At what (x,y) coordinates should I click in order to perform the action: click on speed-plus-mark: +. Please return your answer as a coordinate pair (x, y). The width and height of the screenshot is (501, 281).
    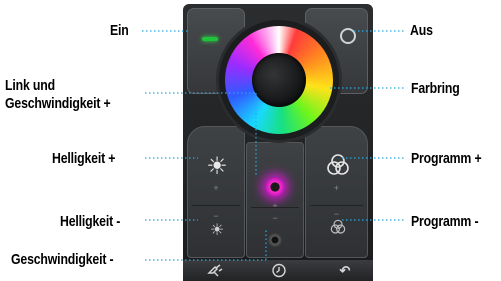
    Looking at the image, I should click on (275, 206).